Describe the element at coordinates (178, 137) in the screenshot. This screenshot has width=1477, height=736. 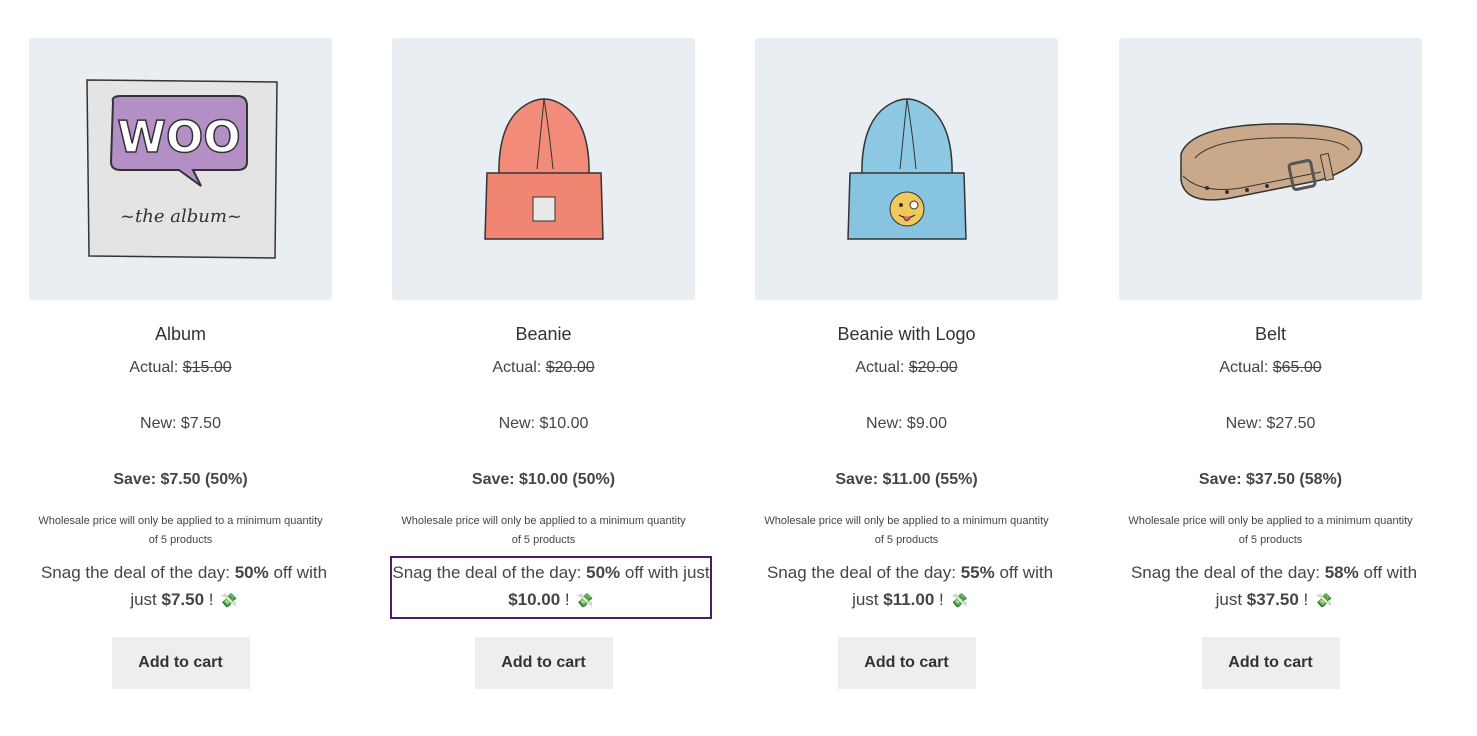
I see `svg-text: WOO` at that location.